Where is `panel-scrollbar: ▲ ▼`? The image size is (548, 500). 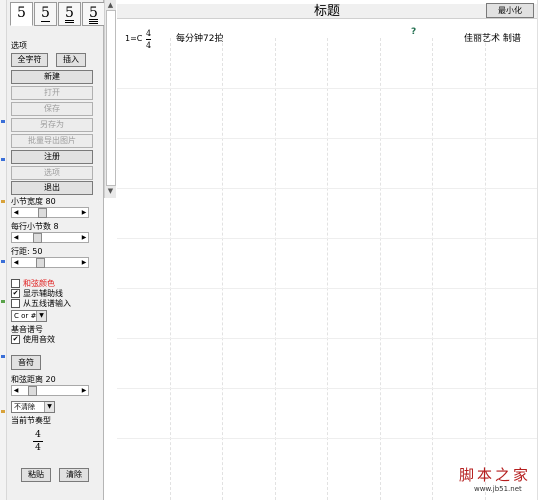
panel-scrollbar: ▲ ▼ is located at coordinates (110, 99).